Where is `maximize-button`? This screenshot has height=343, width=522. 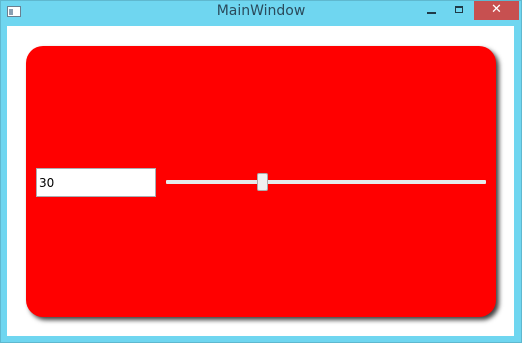
maximize-button is located at coordinates (459, 10).